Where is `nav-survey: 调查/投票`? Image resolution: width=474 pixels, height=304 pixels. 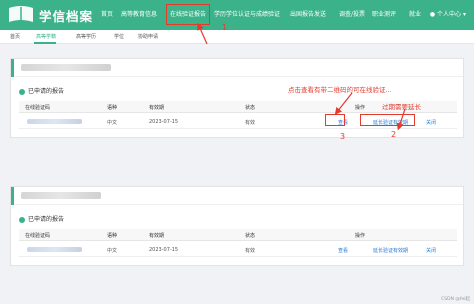
nav-survey: 调查/投票 is located at coordinates (352, 13).